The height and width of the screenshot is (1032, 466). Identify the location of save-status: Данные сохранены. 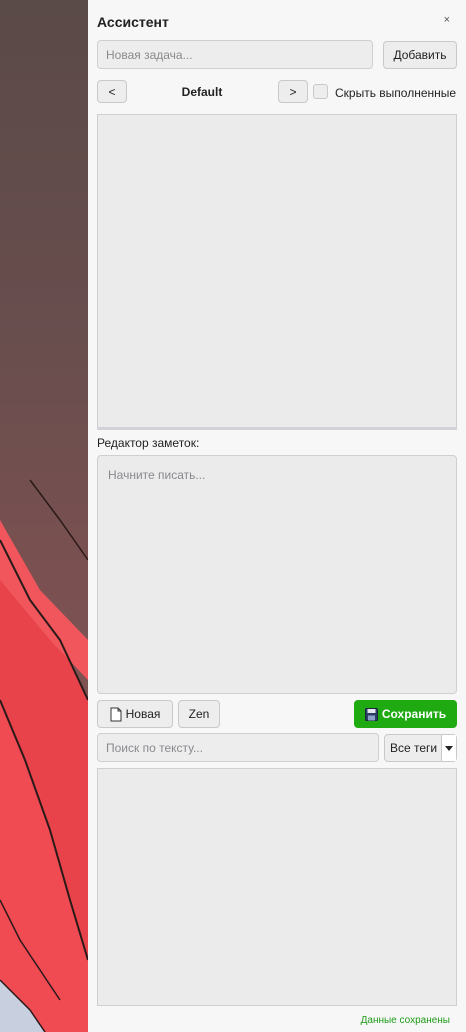
(405, 1020).